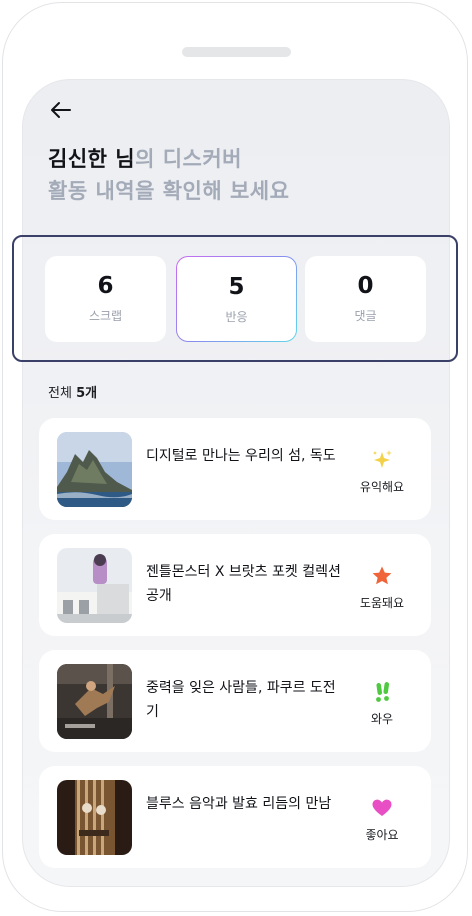  I want to click on star-icon, so click(382, 576).